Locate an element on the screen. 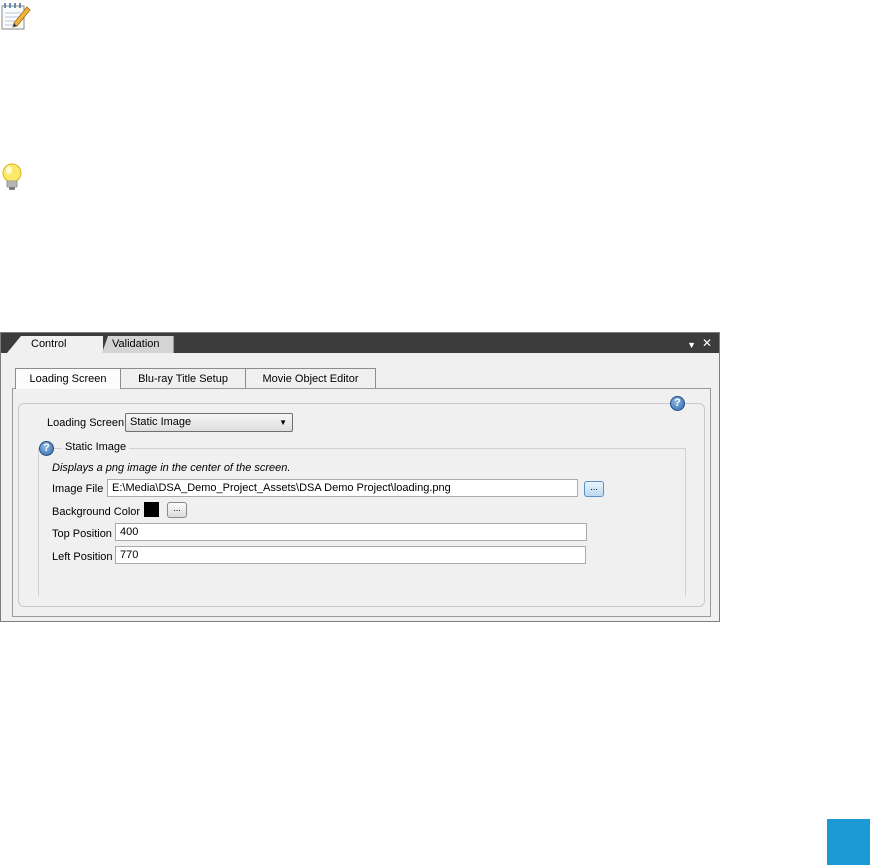  tab-control-panel: Control Panel is located at coordinates (55, 344).